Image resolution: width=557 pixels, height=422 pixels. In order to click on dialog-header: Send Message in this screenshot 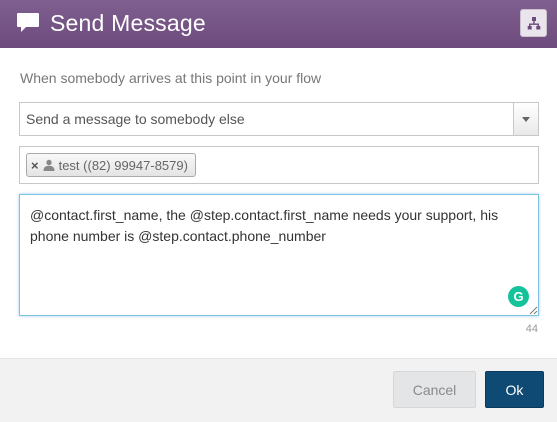, I will do `click(278, 24)`.